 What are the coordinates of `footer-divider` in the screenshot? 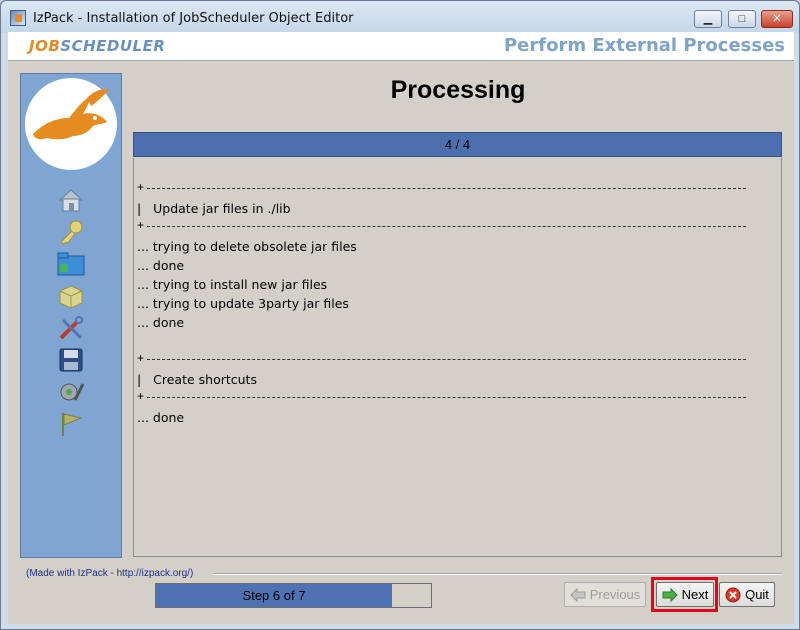 It's located at (498, 574).